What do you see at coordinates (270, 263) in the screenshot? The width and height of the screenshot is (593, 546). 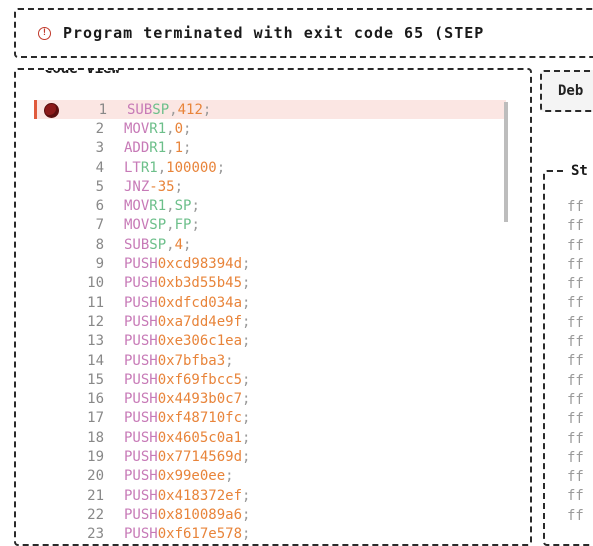 I see `code-line: 9 PUSH 0xcd98394d;` at bounding box center [270, 263].